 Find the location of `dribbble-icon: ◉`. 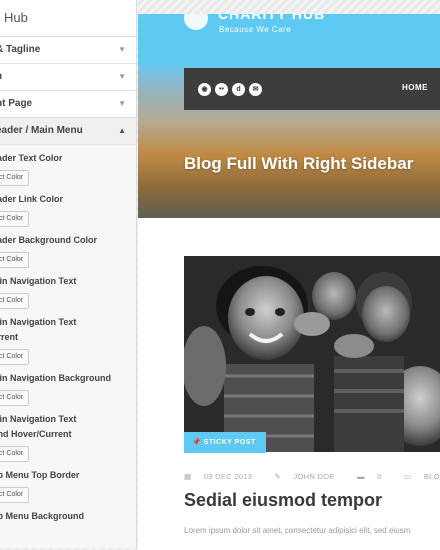

dribbble-icon: ◉ is located at coordinates (204, 89).